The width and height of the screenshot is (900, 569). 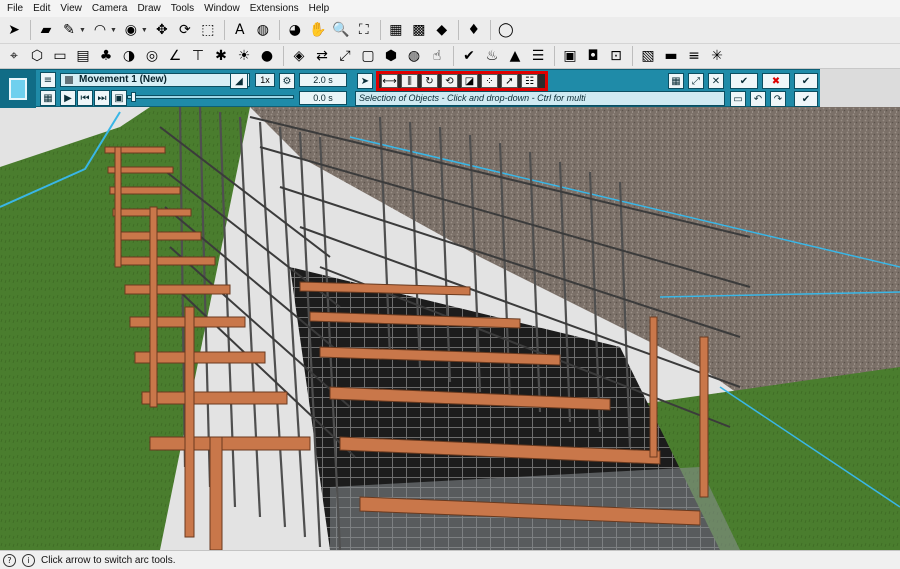 What do you see at coordinates (9, 560) in the screenshot?
I see `info-icon: ?` at bounding box center [9, 560].